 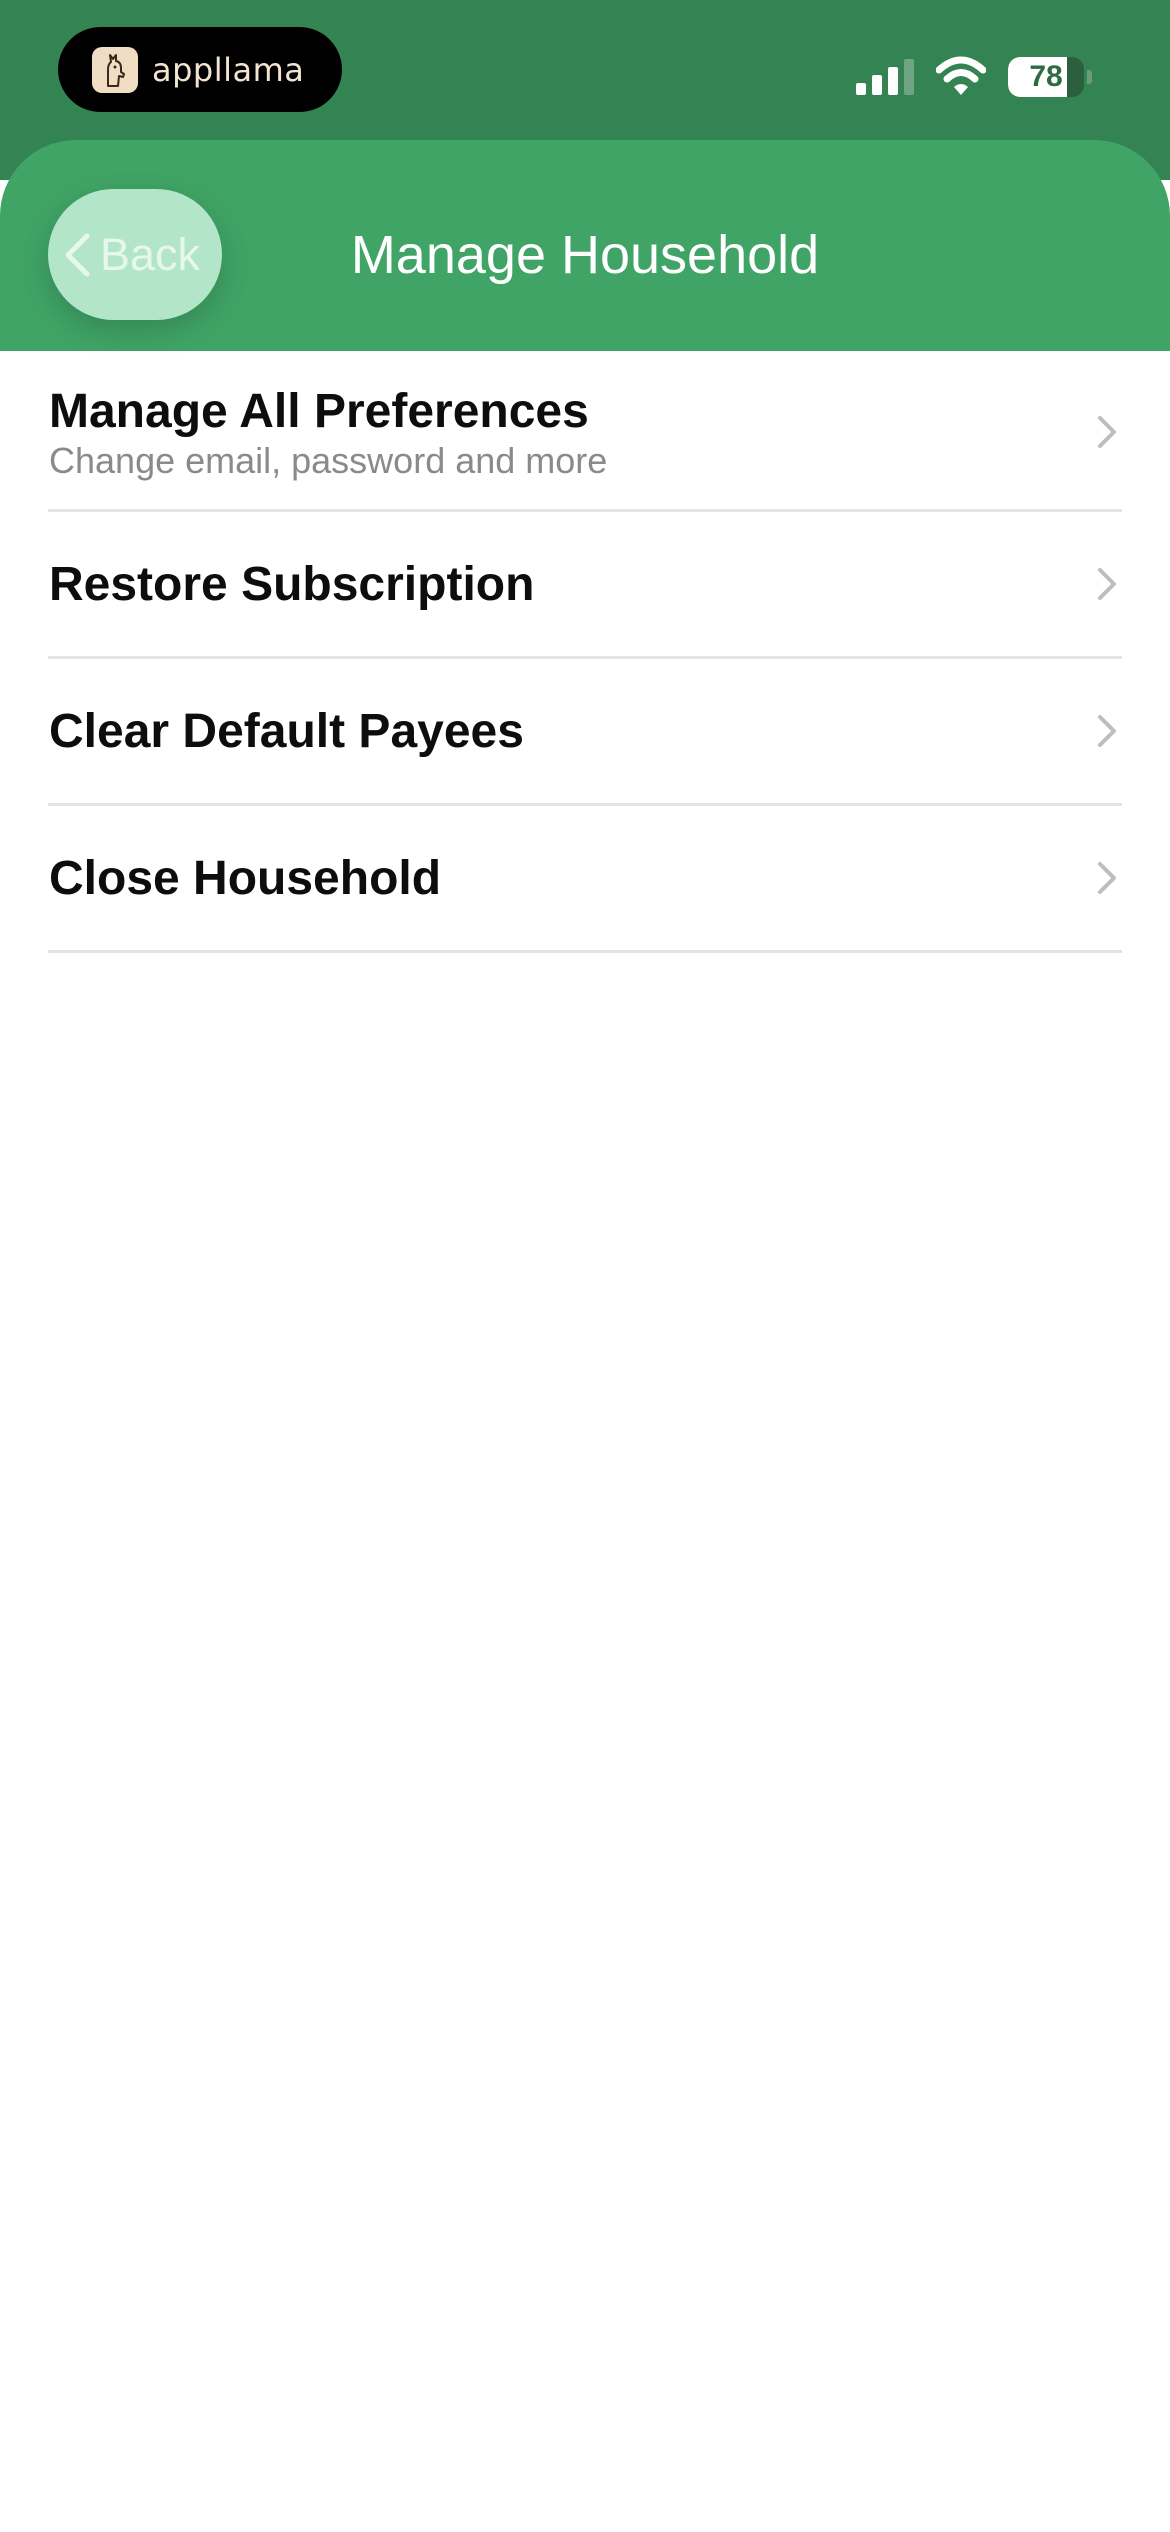 What do you see at coordinates (228, 69) in the screenshot?
I see `app-name-label: appllama` at bounding box center [228, 69].